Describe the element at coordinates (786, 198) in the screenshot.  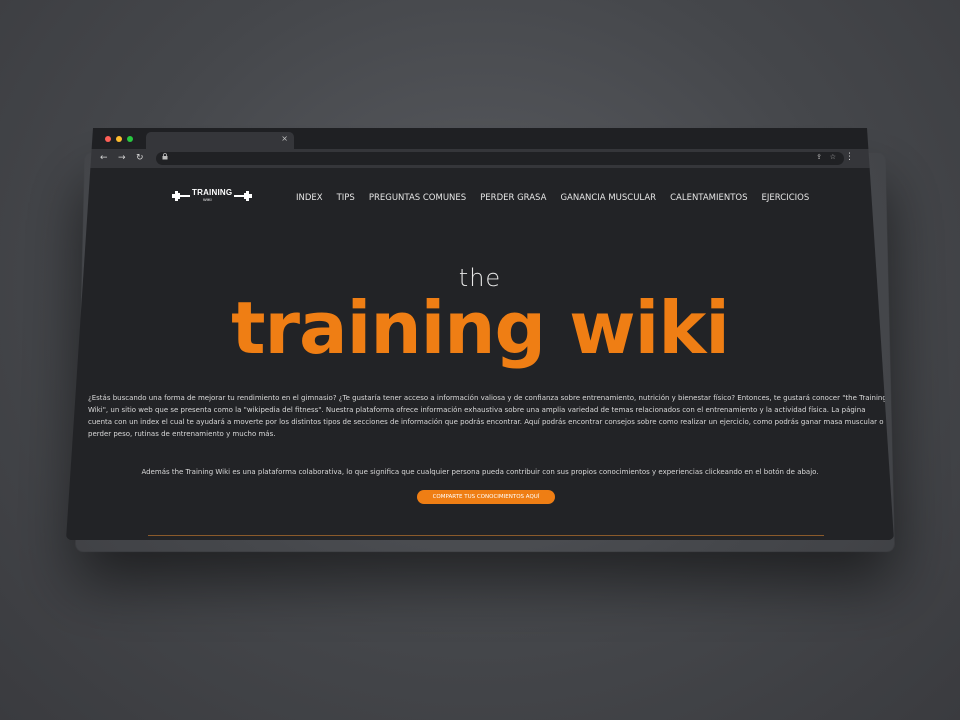
I see `nav-item-ejercicios: EJERCICIOS` at that location.